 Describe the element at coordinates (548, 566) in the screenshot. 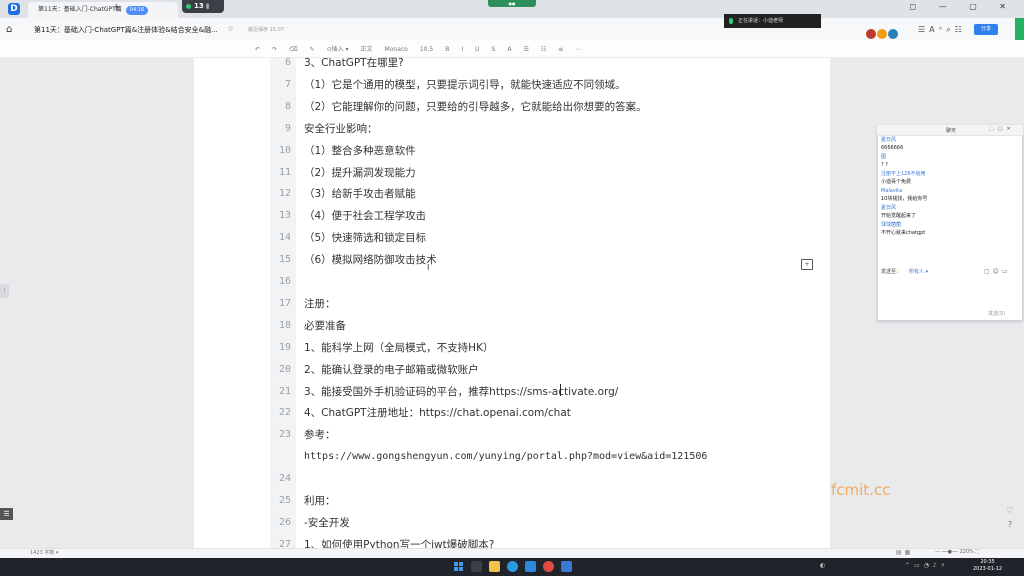

I see `chrome-icon` at that location.